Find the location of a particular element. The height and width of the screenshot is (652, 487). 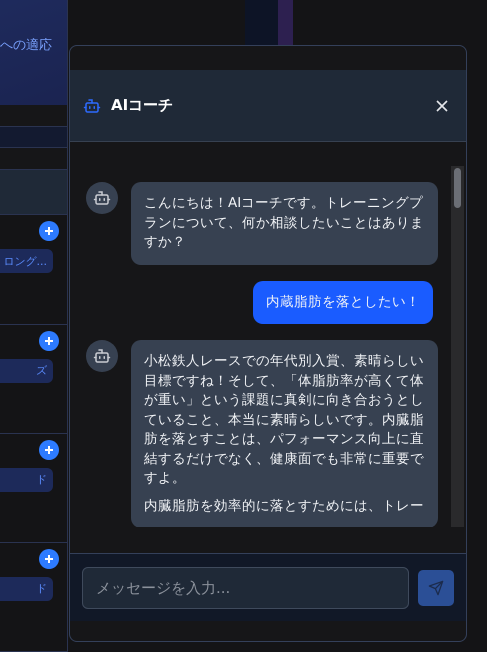

dialog-title: AIコーチ is located at coordinates (142, 105).